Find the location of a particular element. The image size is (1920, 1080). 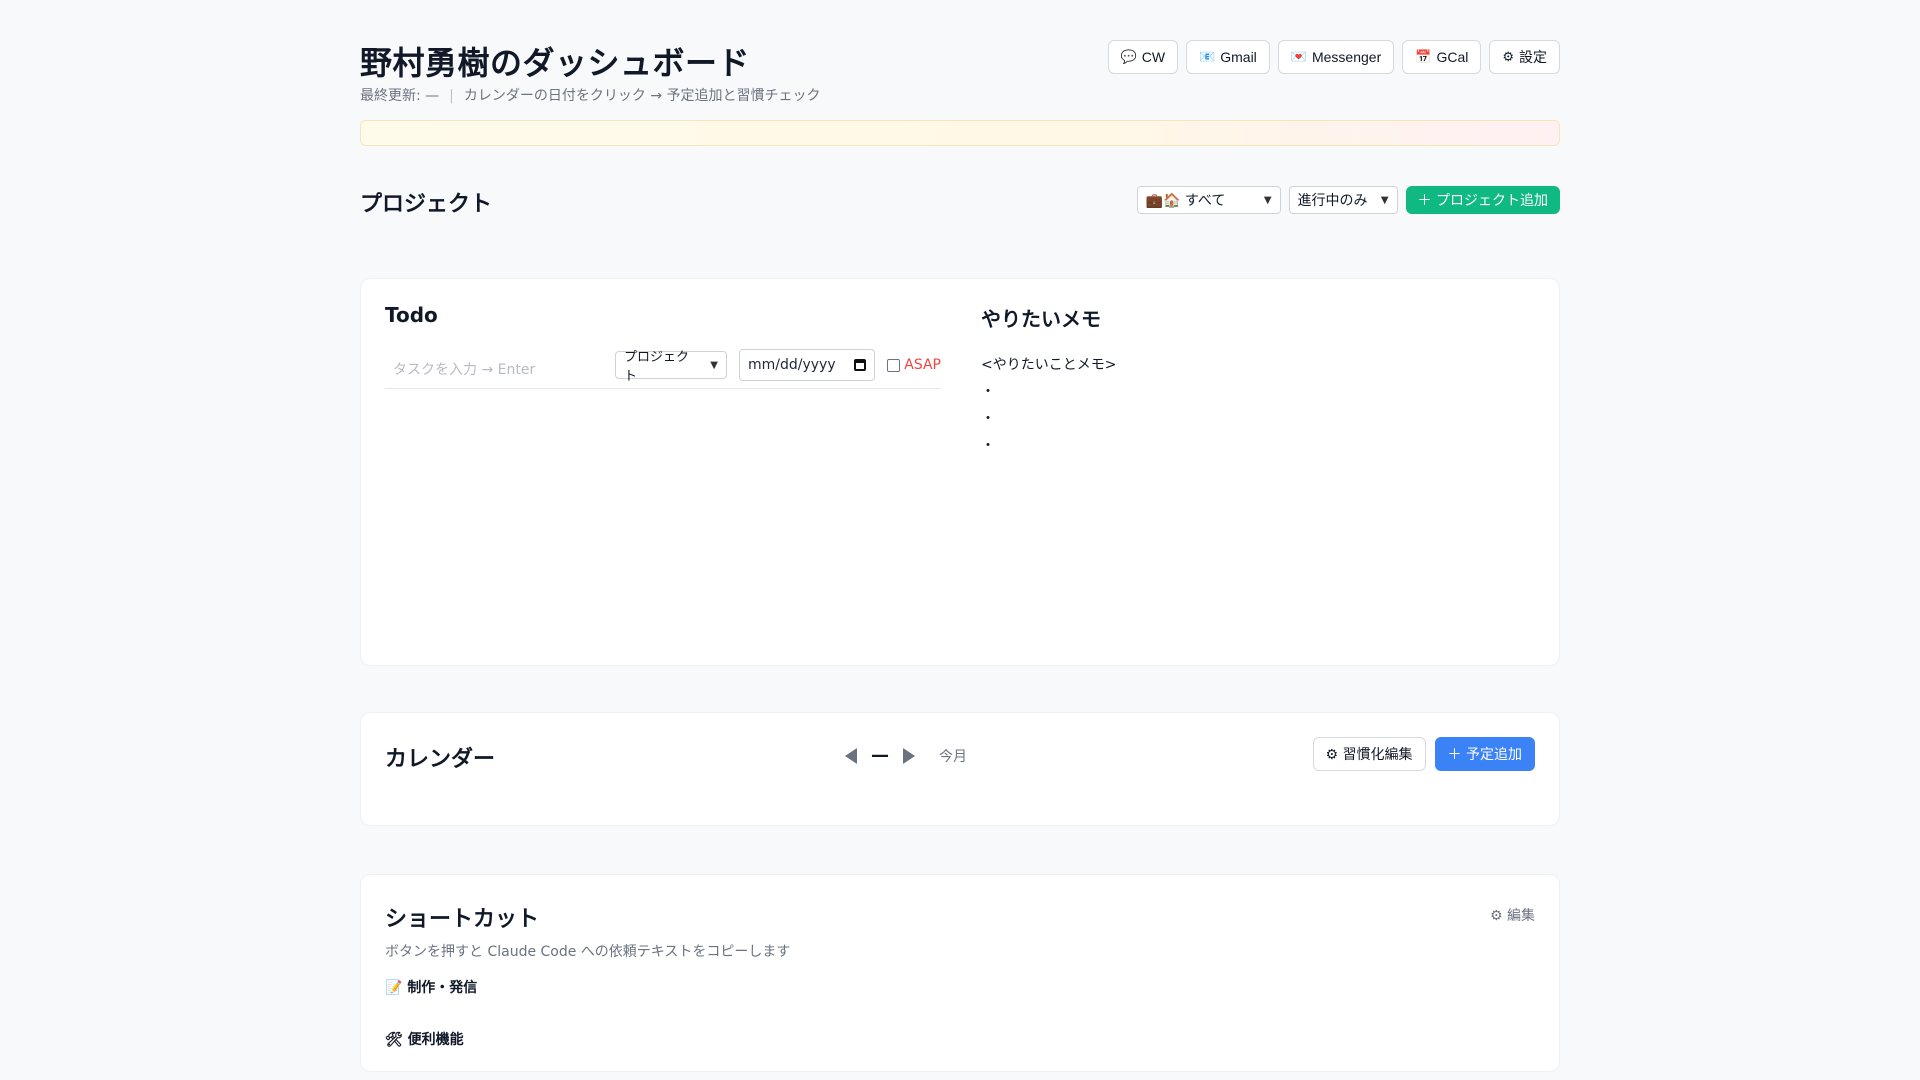

status-filter-select: 進行中のみ ▼ is located at coordinates (1343, 200).